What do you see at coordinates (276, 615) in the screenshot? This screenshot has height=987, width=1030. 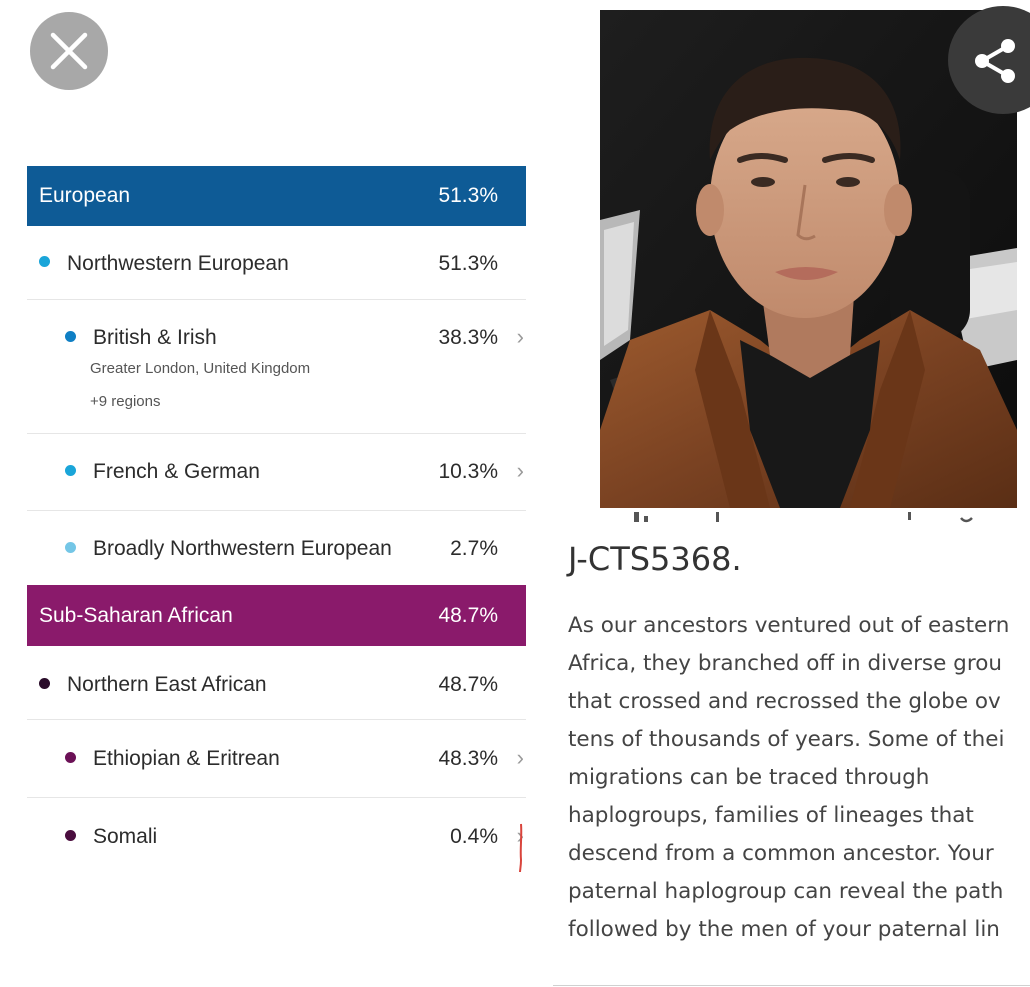 I see `region-header-sub-saharan-african: Sub-Saharan African 48.7%` at bounding box center [276, 615].